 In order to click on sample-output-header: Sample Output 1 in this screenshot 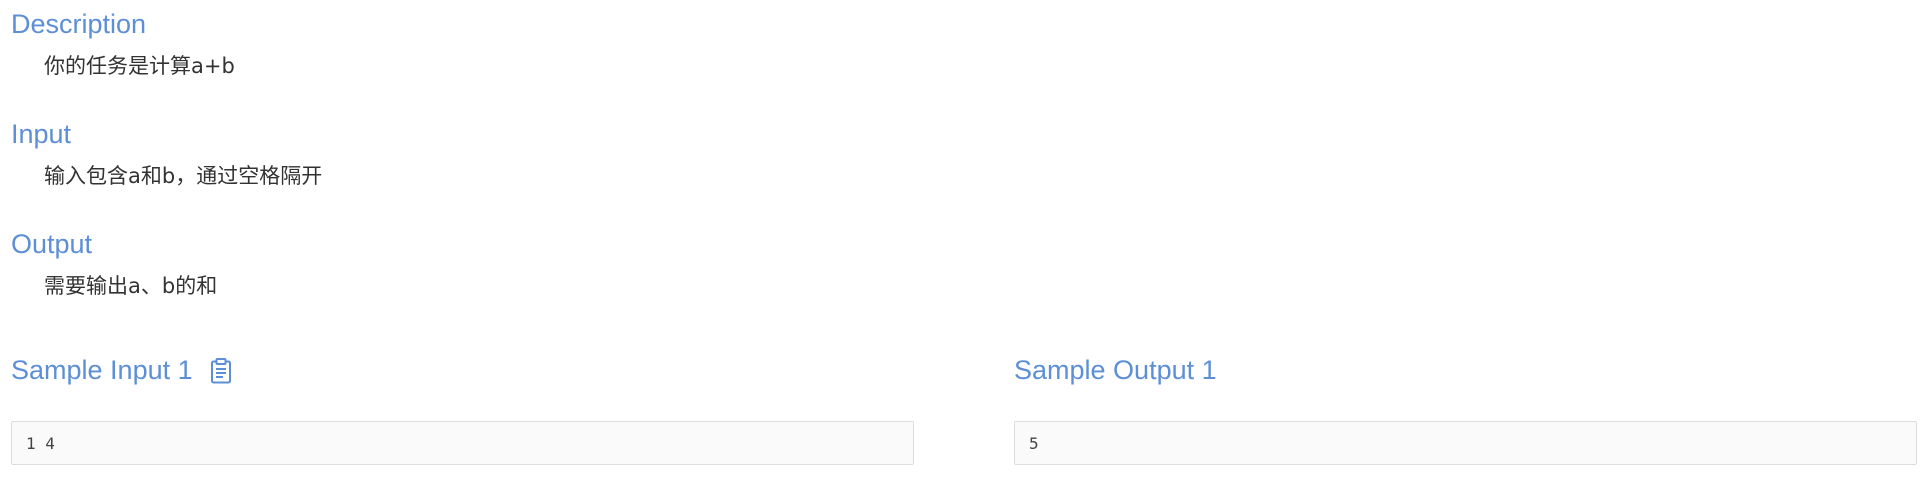, I will do `click(1115, 370)`.